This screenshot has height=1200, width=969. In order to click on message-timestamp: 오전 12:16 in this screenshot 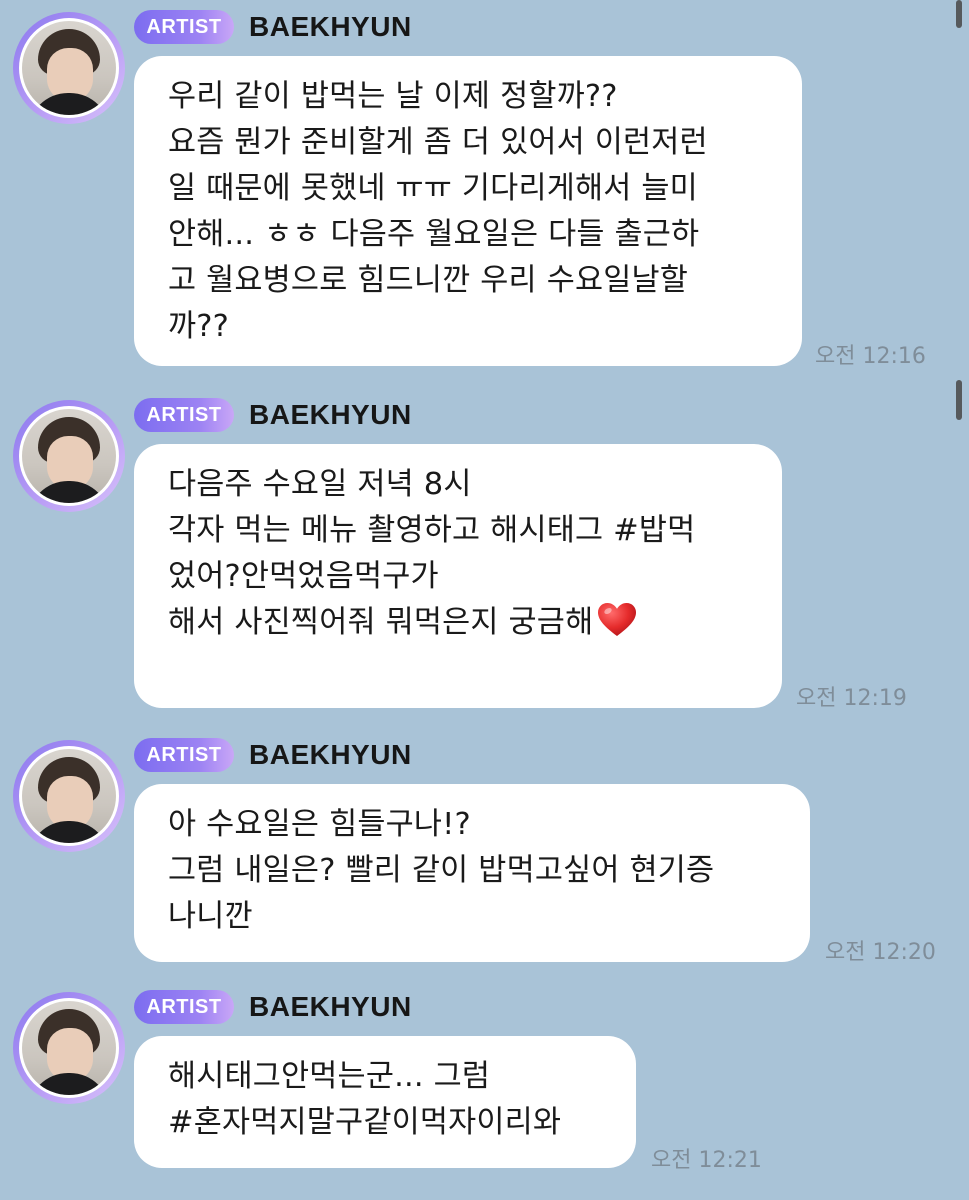, I will do `click(870, 356)`.